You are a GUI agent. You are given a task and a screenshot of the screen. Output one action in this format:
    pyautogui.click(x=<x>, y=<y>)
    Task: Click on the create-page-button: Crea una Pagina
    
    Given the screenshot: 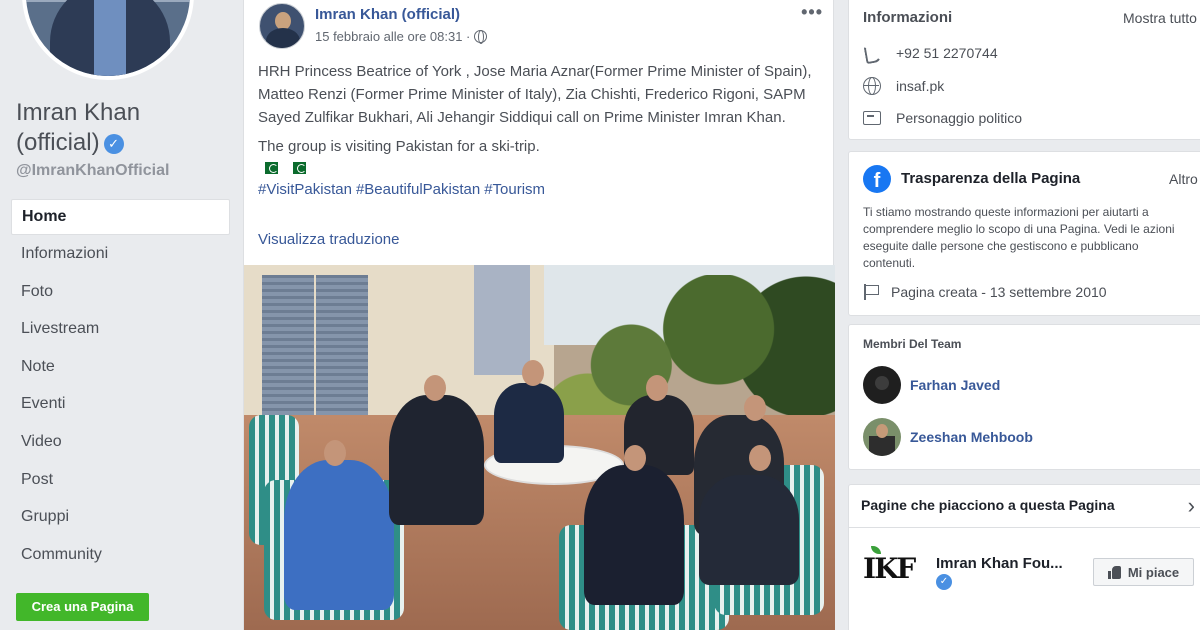 What is the action you would take?
    pyautogui.click(x=82, y=607)
    